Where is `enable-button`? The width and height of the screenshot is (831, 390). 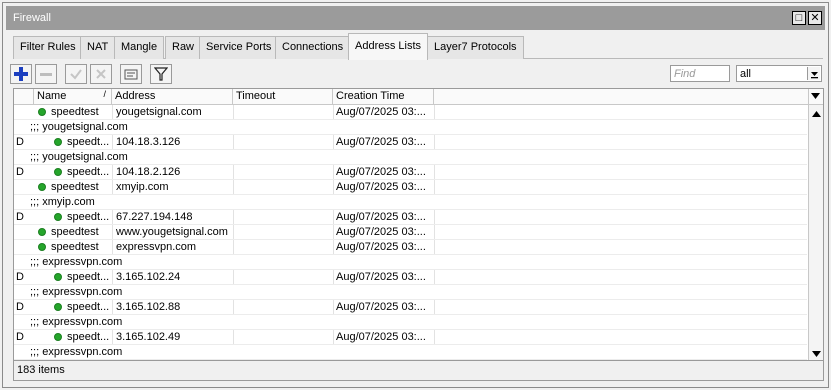 enable-button is located at coordinates (76, 74).